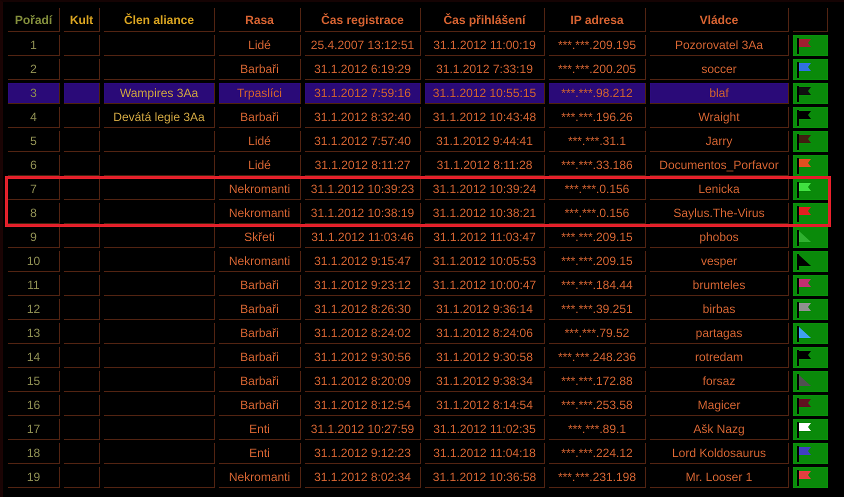 The width and height of the screenshot is (844, 497). Describe the element at coordinates (485, 189) in the screenshot. I see `login-time-cell: 31.1.2012 10:39:24` at that location.